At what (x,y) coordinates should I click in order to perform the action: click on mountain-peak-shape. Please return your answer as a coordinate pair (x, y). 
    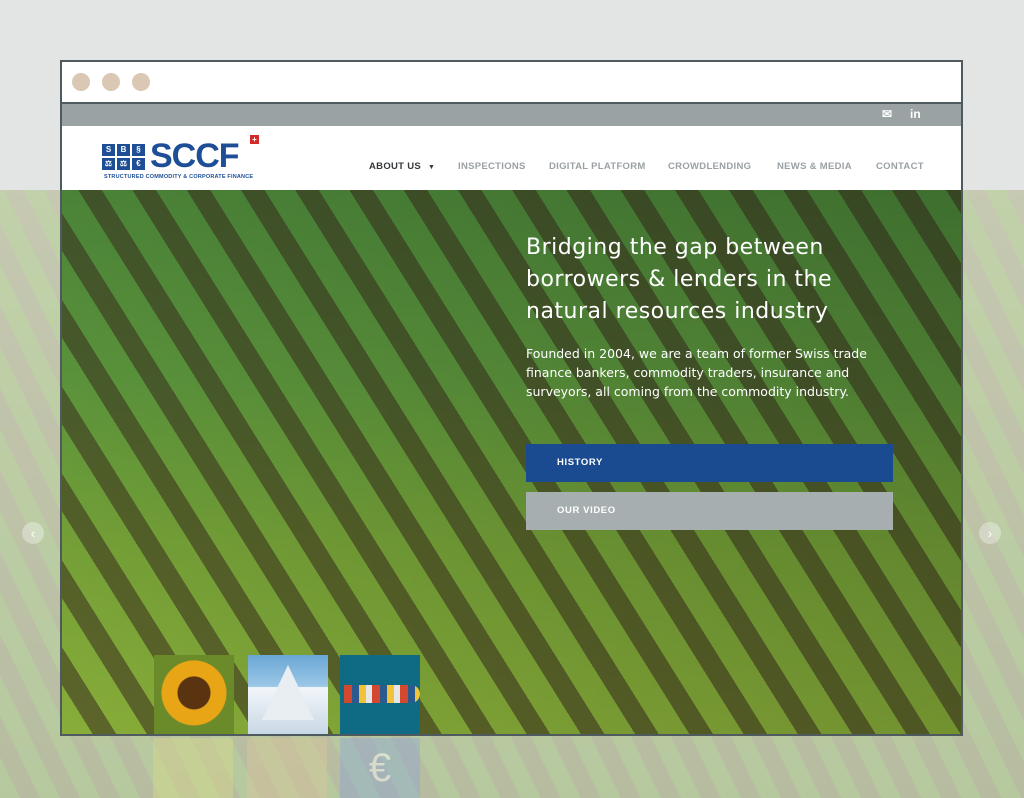
    Looking at the image, I should click on (288, 692).